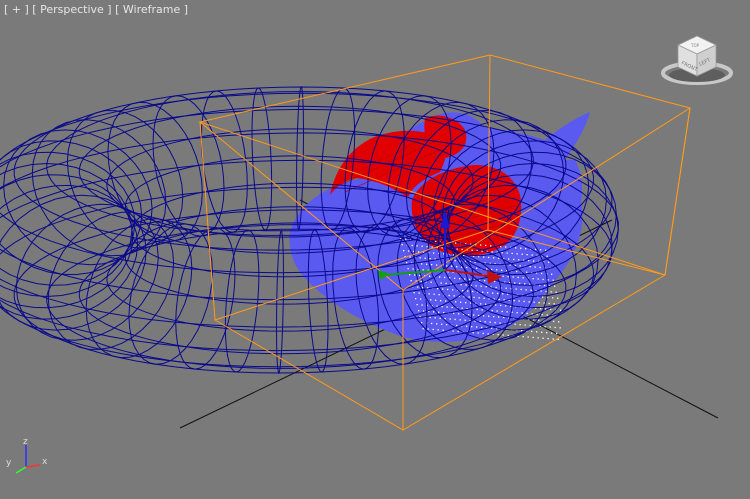  I want to click on axis-y-line, so click(21, 470).